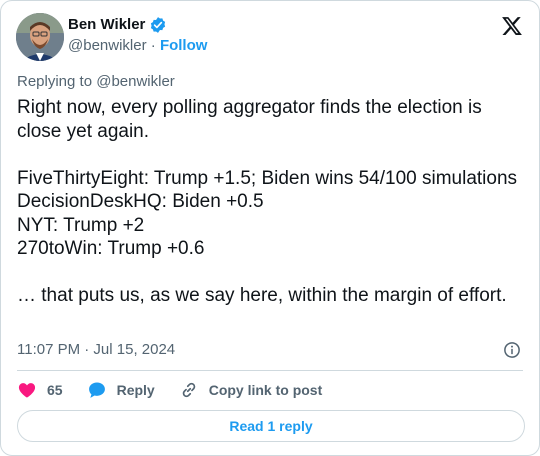  Describe the element at coordinates (81, 225) in the screenshot. I see `tweet-line: NYT: Trump +2` at that location.